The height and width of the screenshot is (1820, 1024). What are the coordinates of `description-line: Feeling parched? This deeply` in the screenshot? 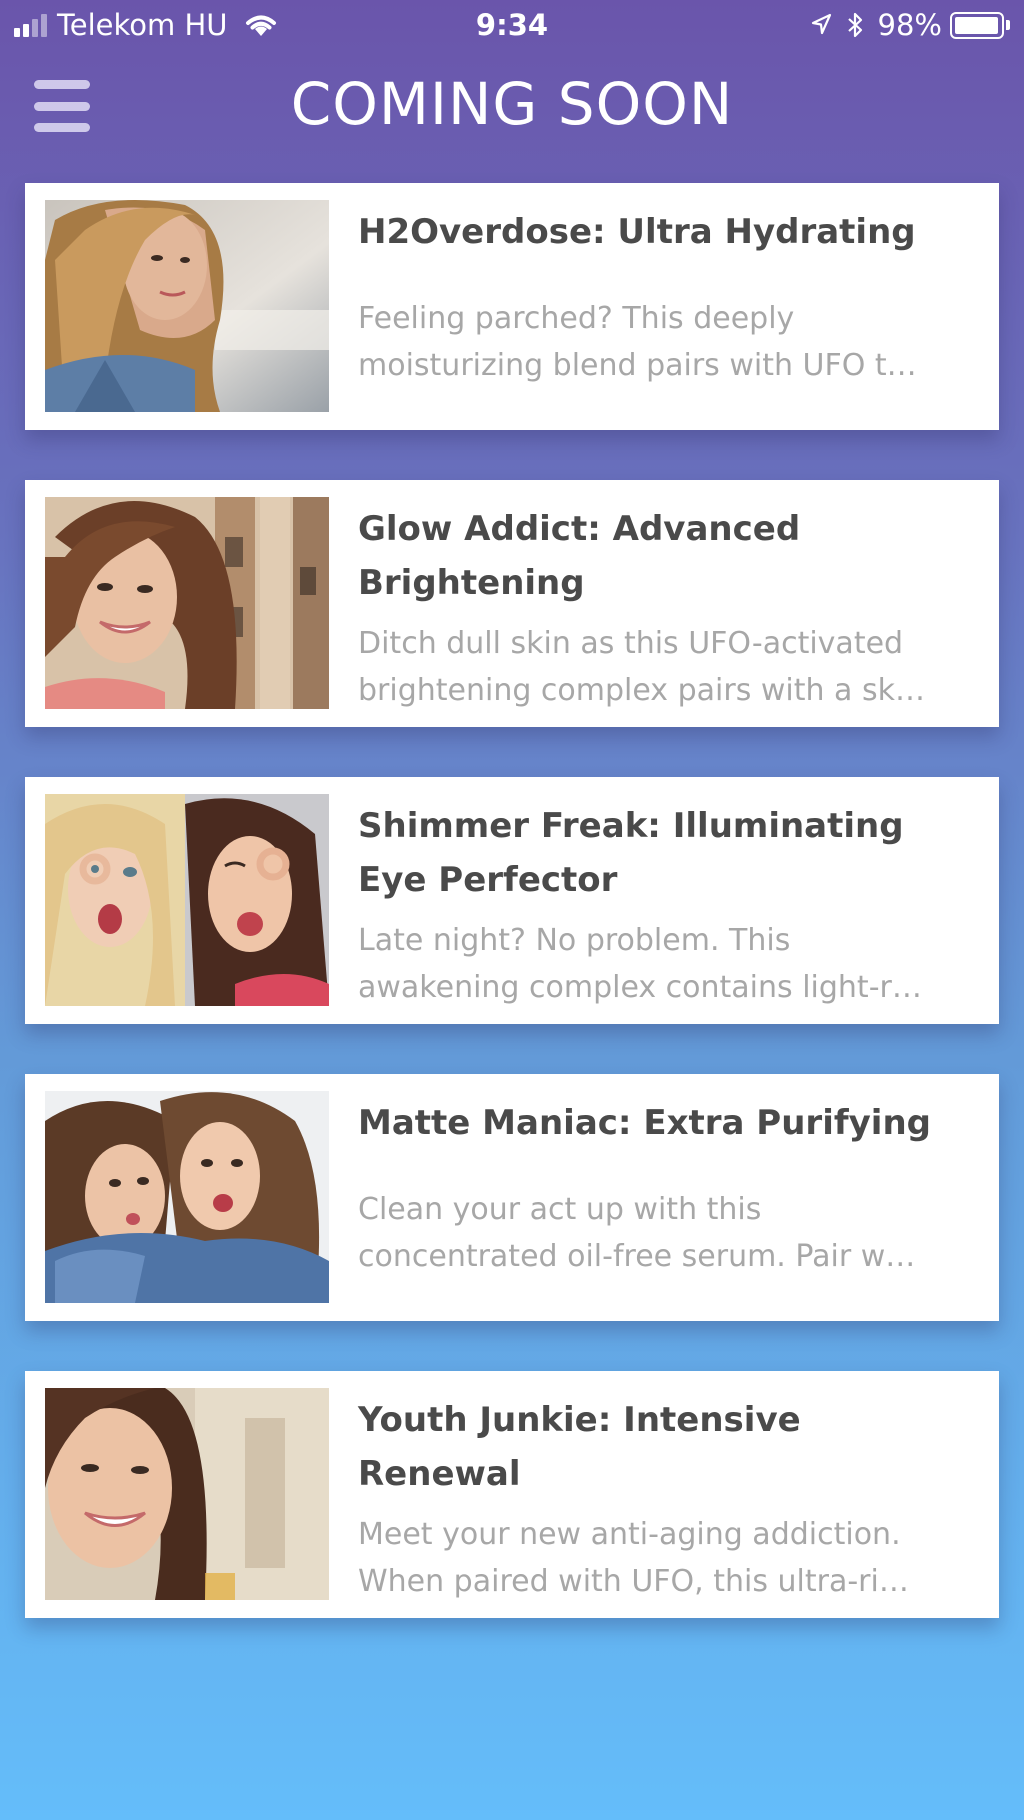 It's located at (576, 318).